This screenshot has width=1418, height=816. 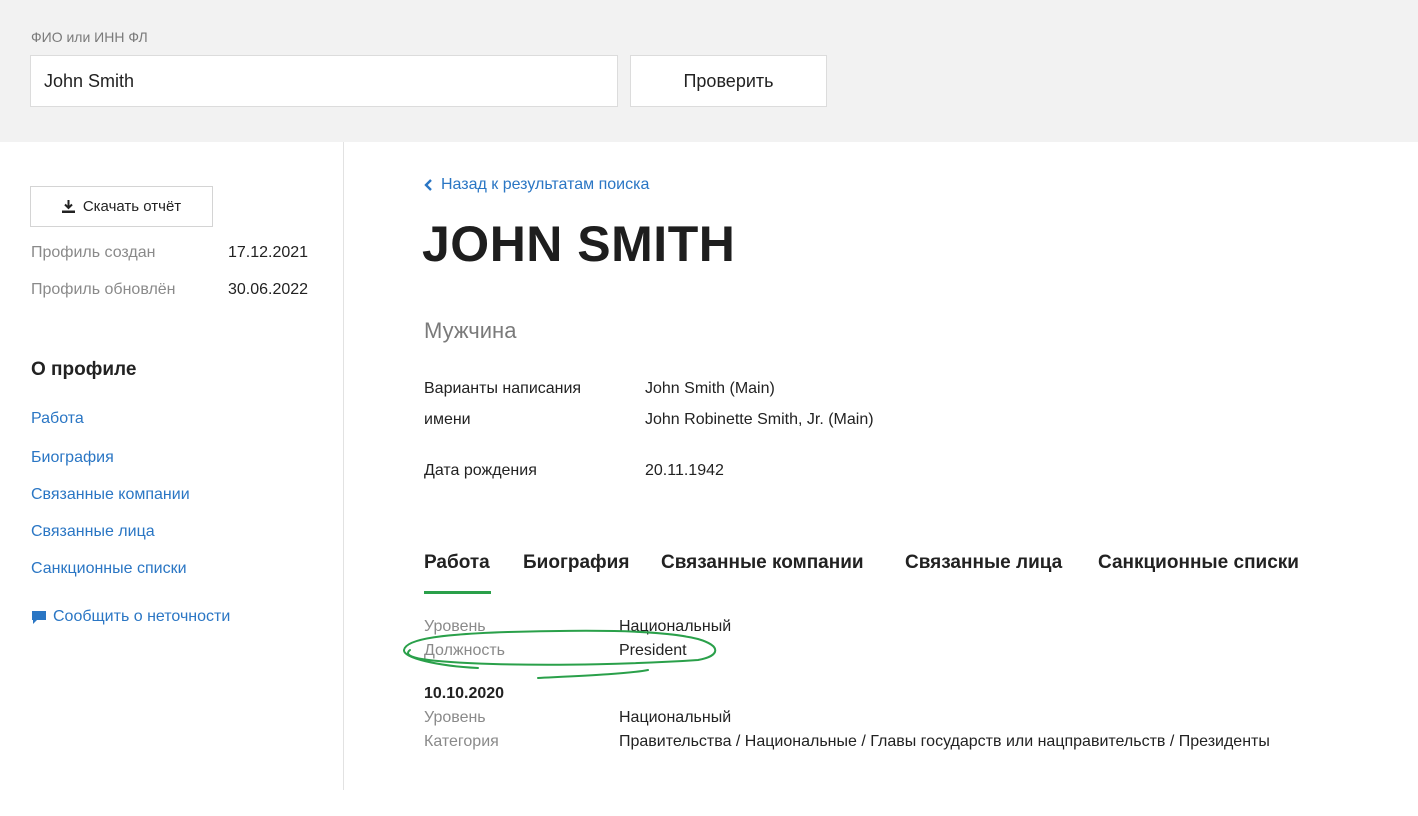 What do you see at coordinates (93, 532) in the screenshot?
I see `sidebar-link-related-persons: Связанные лица` at bounding box center [93, 532].